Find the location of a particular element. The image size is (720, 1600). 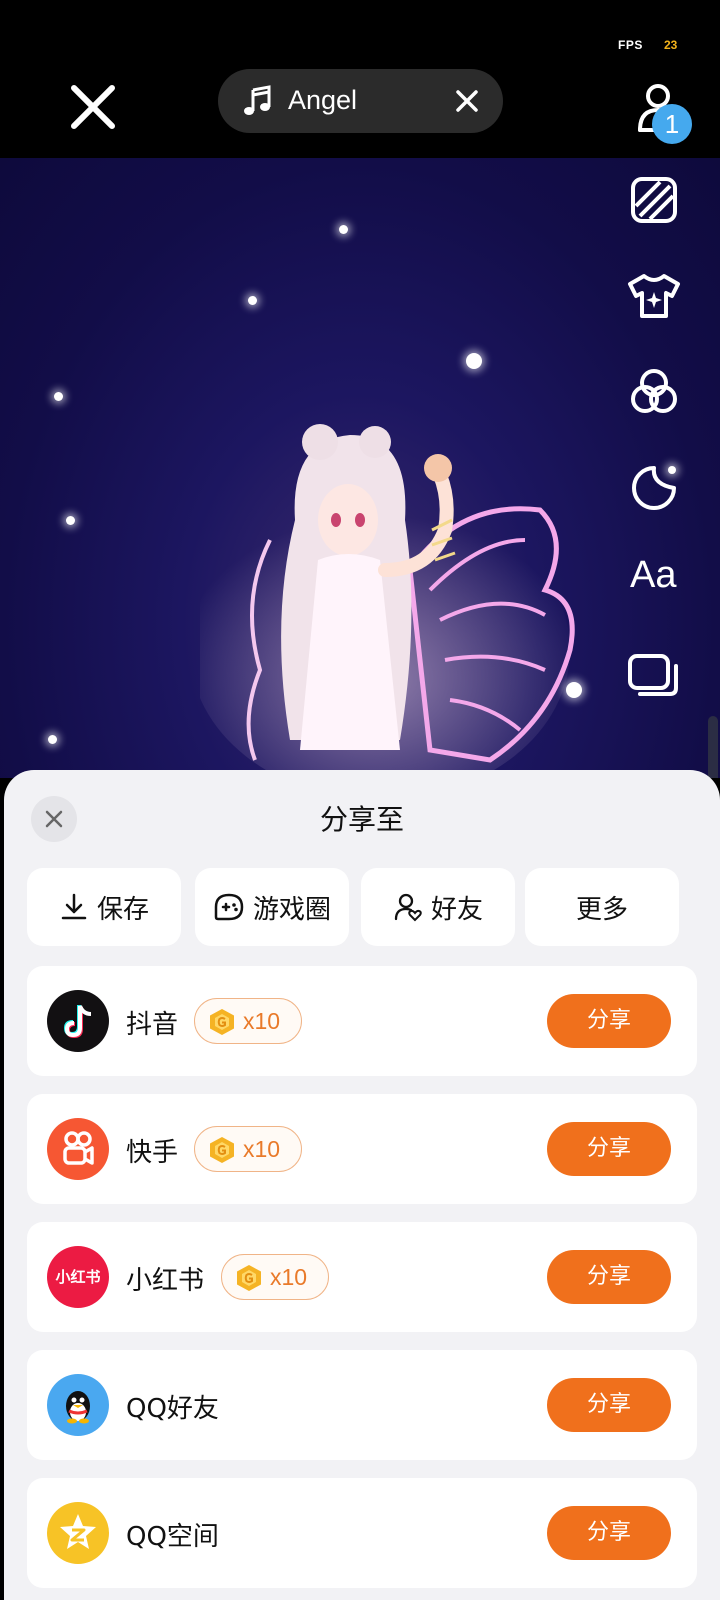

top-bar: FPS 23 Angel 1 is located at coordinates (360, 79).